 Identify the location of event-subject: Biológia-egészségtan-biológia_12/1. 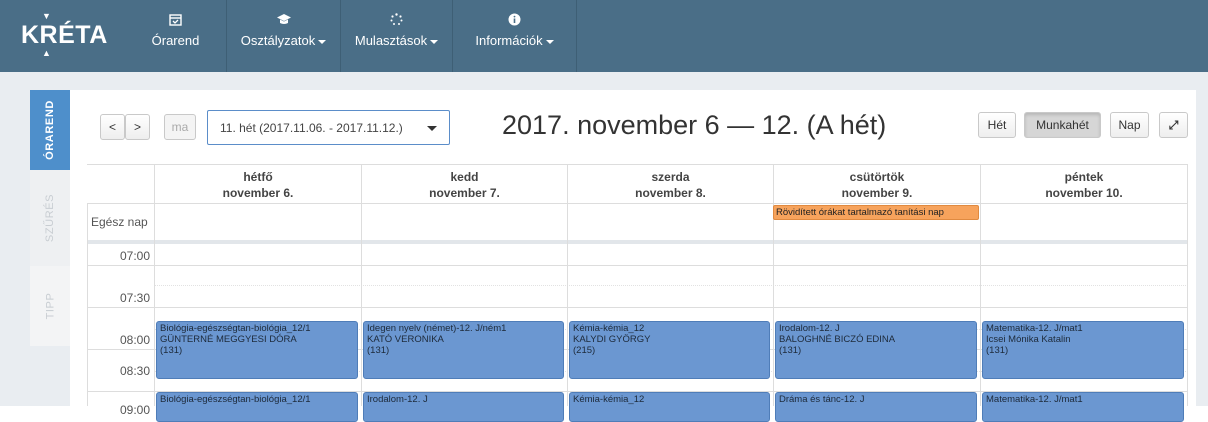
(235, 399).